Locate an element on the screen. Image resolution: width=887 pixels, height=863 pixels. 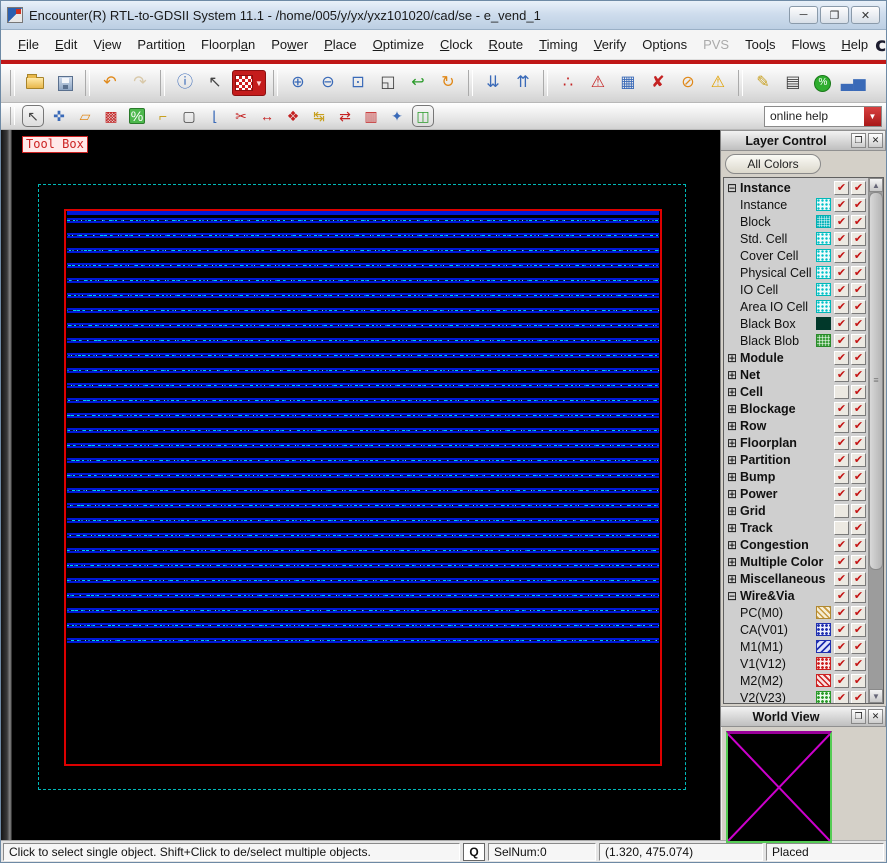
design-xplore-button: ✦ is located at coordinates (397, 116).